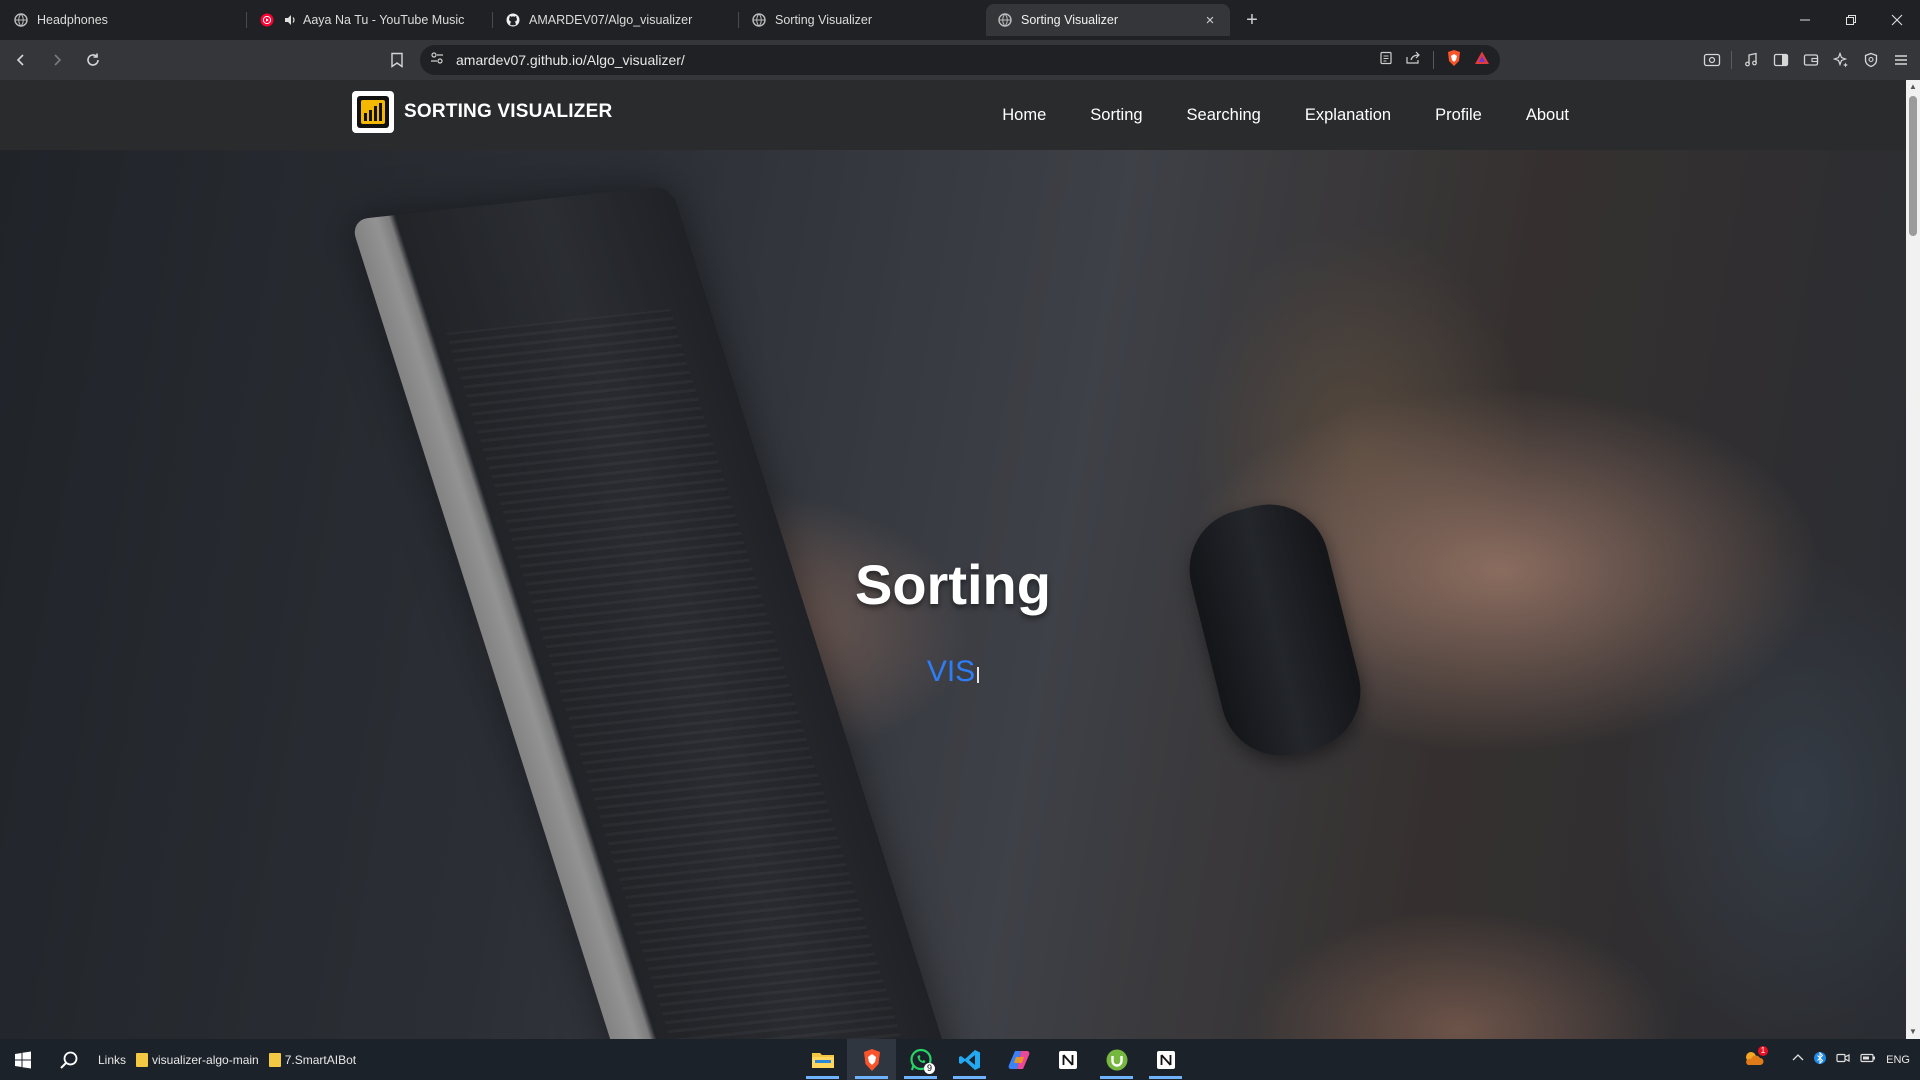  I want to click on tab-title: Aaya Na Tu - YouTube Music, so click(384, 20).